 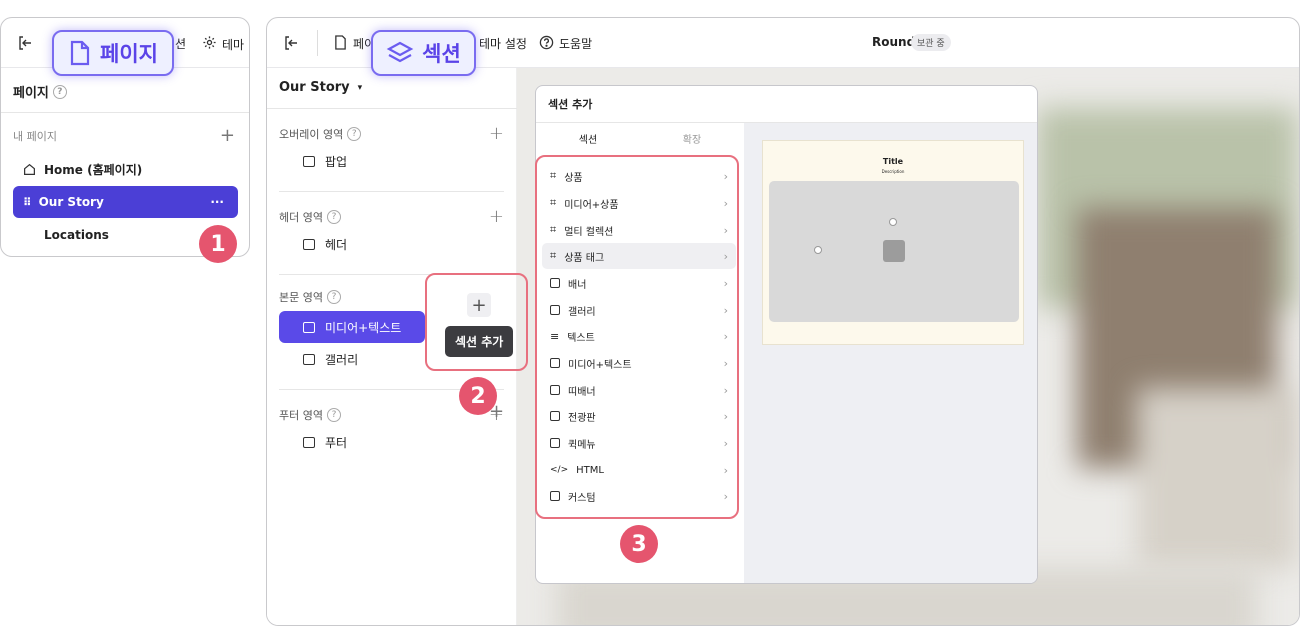 I want to click on chevron-down-icon: ▾, so click(x=360, y=87).